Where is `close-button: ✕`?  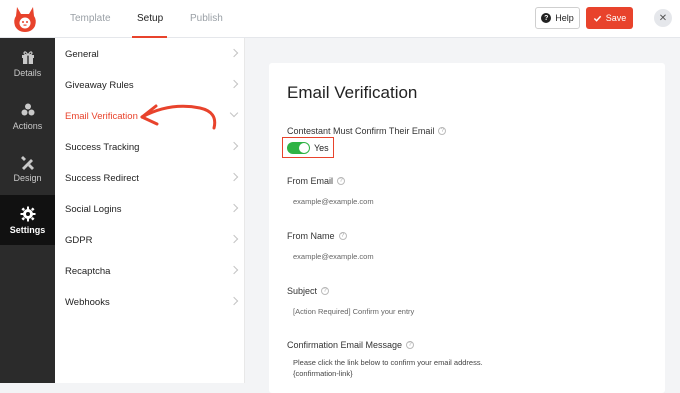
close-button: ✕ is located at coordinates (663, 18).